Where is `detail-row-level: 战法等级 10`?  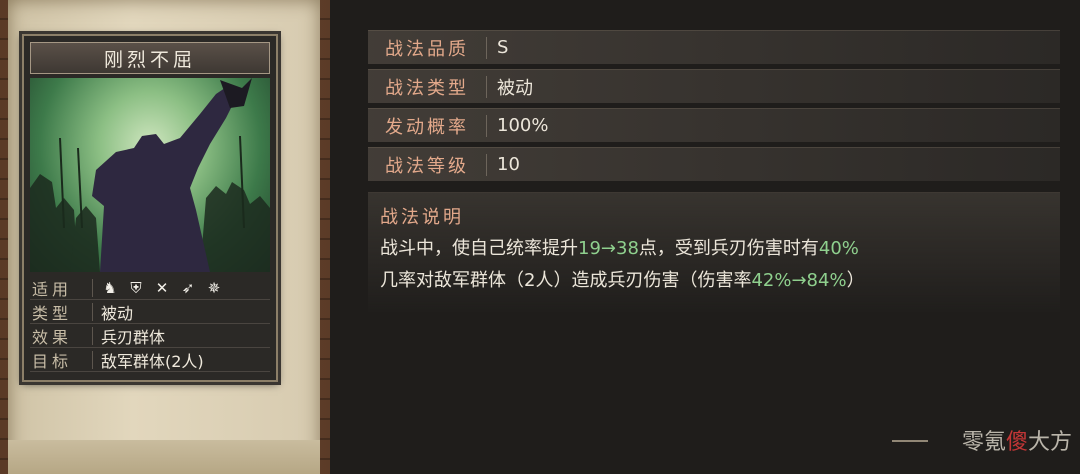
detail-row-level: 战法等级 10 is located at coordinates (714, 164).